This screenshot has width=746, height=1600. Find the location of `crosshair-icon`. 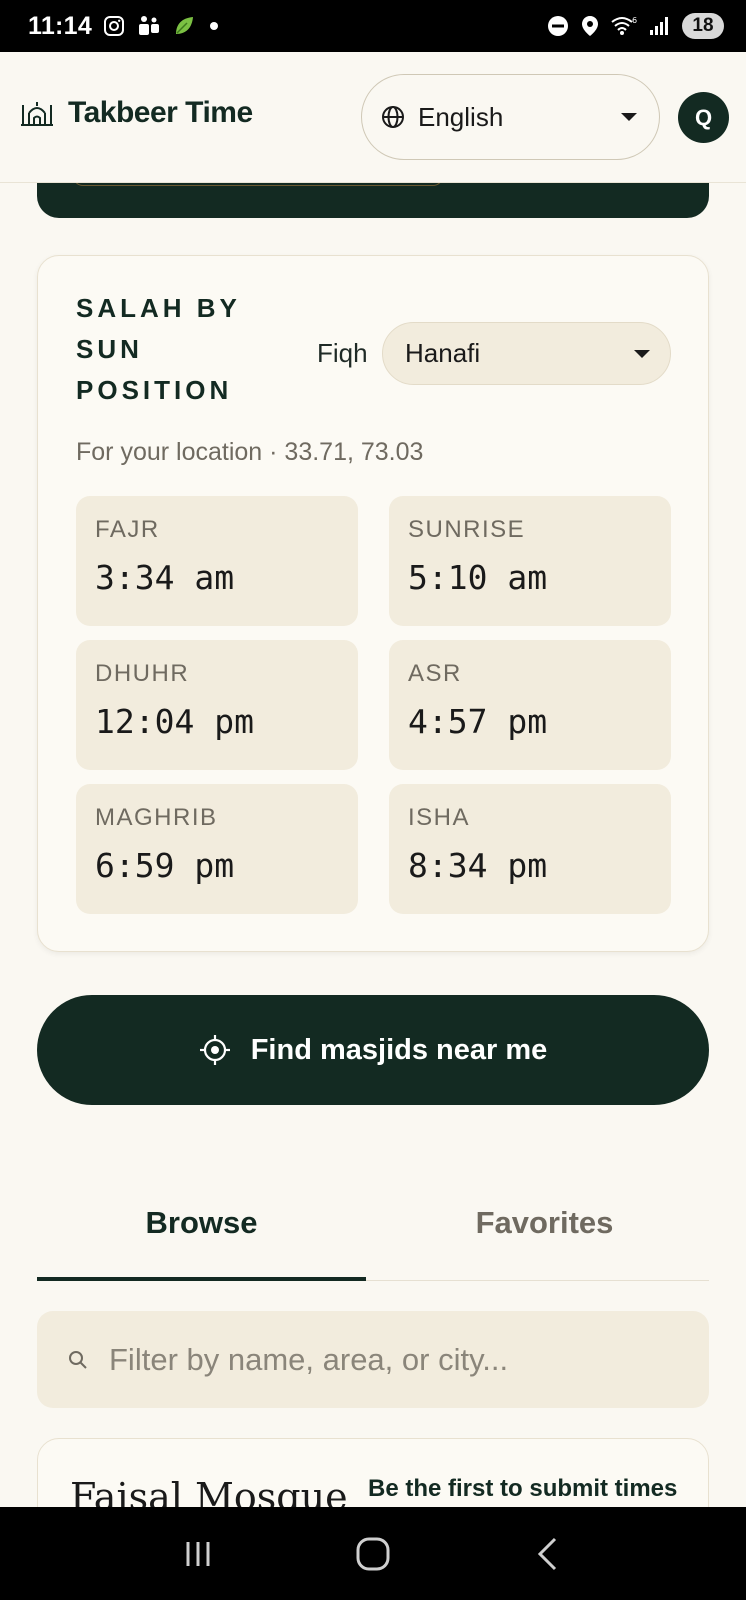

crosshair-icon is located at coordinates (215, 1050).